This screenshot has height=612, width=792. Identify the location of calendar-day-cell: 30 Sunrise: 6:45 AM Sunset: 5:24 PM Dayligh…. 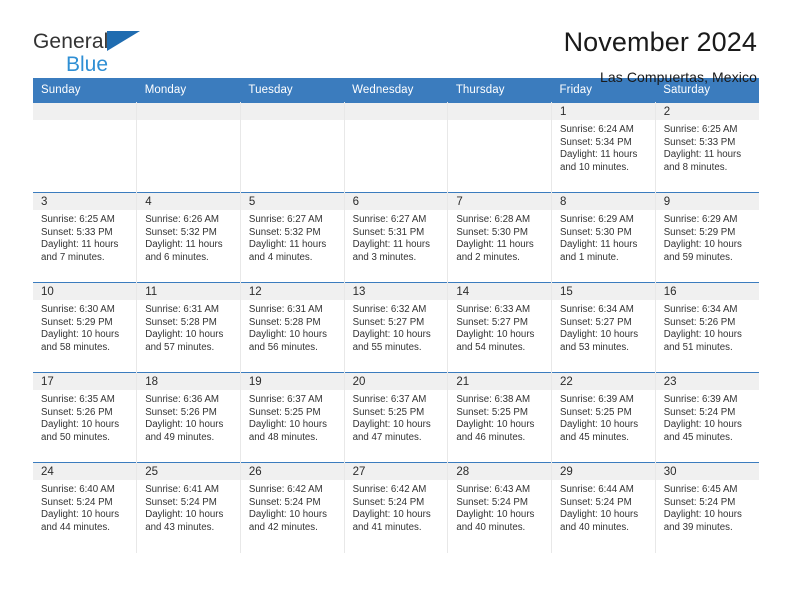
(707, 507).